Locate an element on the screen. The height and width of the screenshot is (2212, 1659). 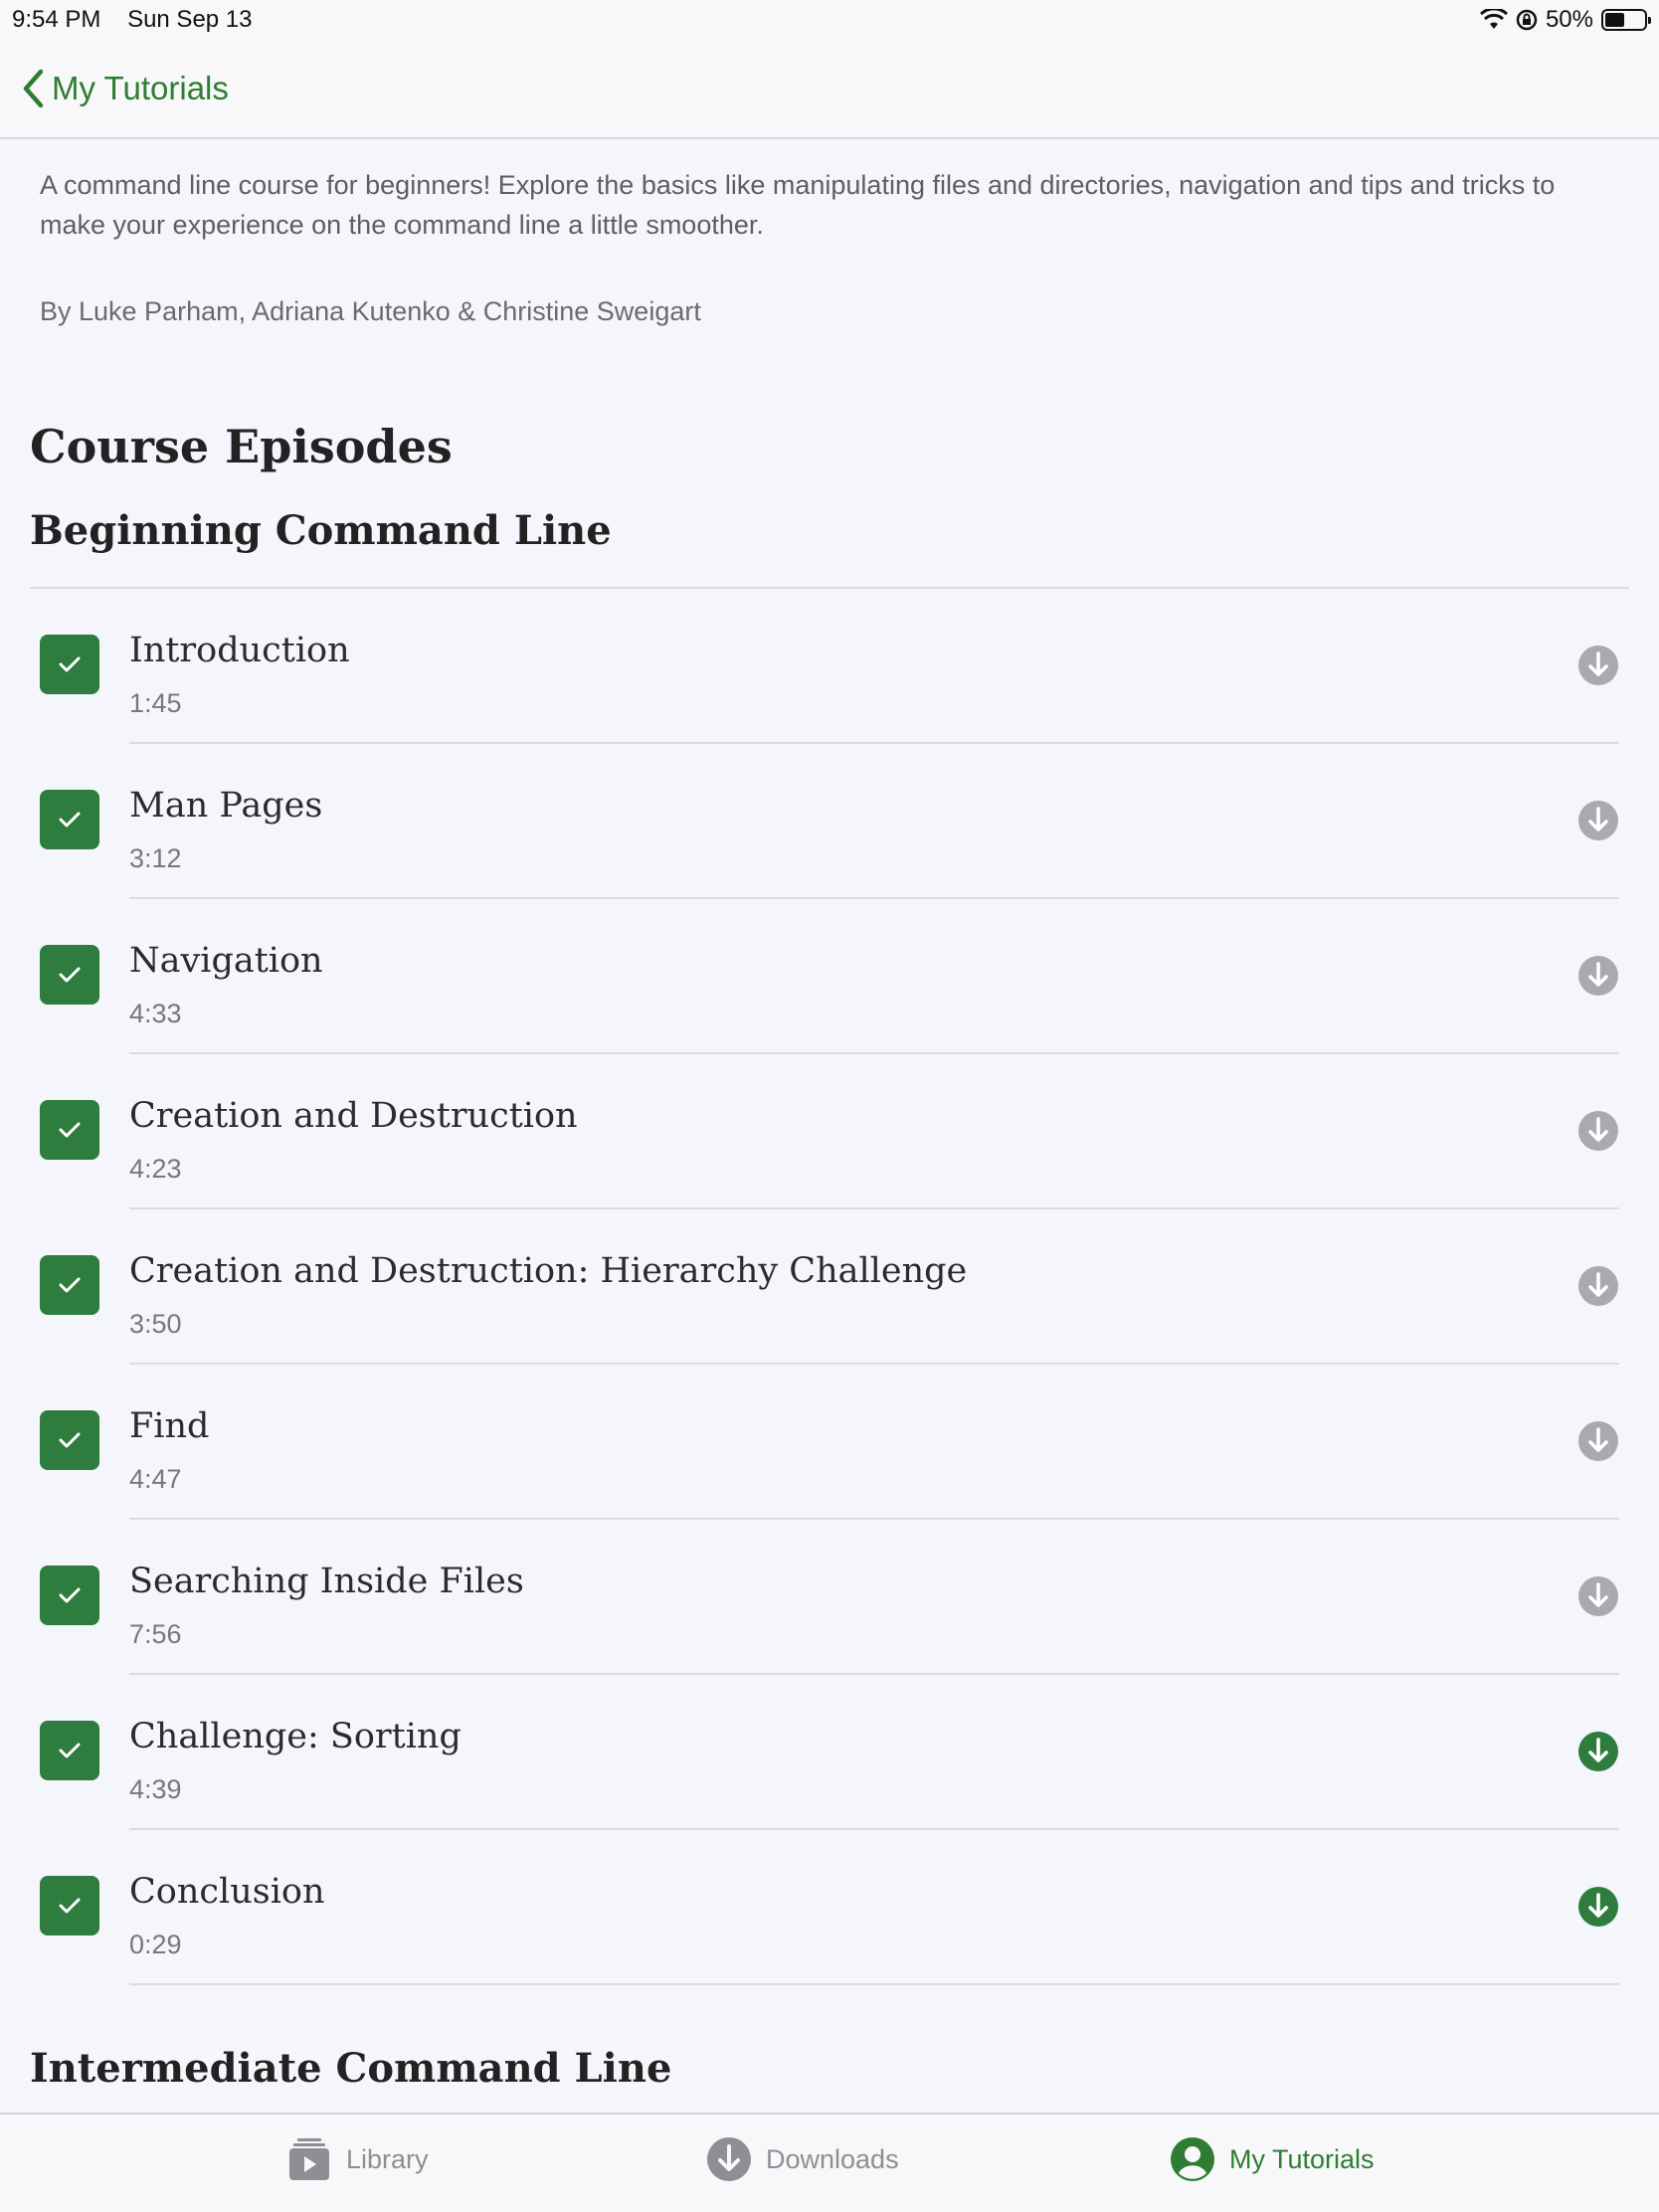
status-left: 9:54 PM Sun Sep 13 is located at coordinates (142, 20).